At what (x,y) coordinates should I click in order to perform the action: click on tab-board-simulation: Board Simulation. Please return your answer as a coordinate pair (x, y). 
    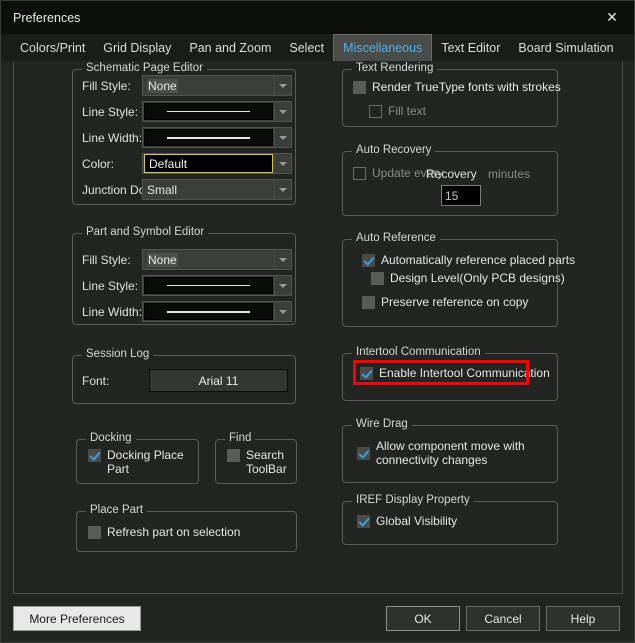
    Looking at the image, I should click on (565, 47).